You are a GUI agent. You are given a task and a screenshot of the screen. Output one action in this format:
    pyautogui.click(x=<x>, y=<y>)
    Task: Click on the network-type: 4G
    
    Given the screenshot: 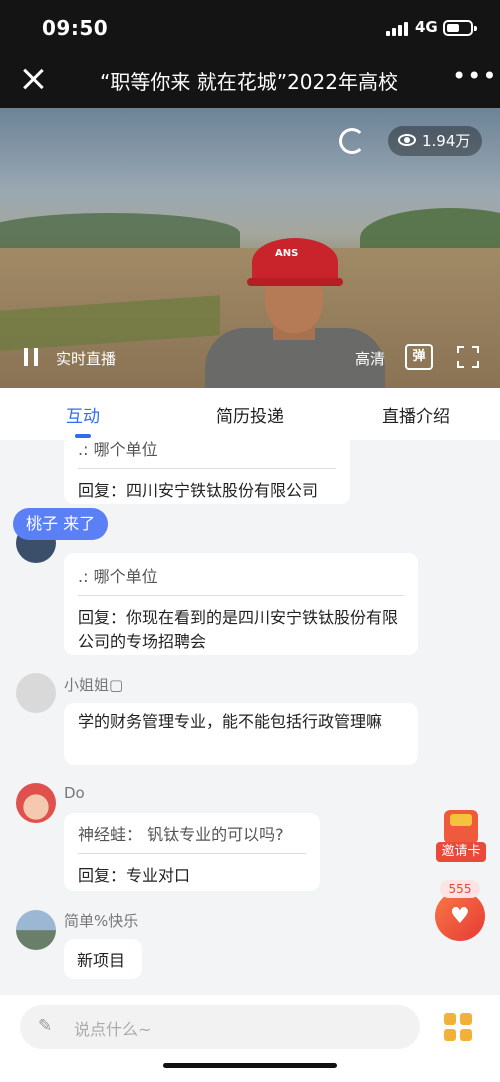 What is the action you would take?
    pyautogui.click(x=426, y=27)
    